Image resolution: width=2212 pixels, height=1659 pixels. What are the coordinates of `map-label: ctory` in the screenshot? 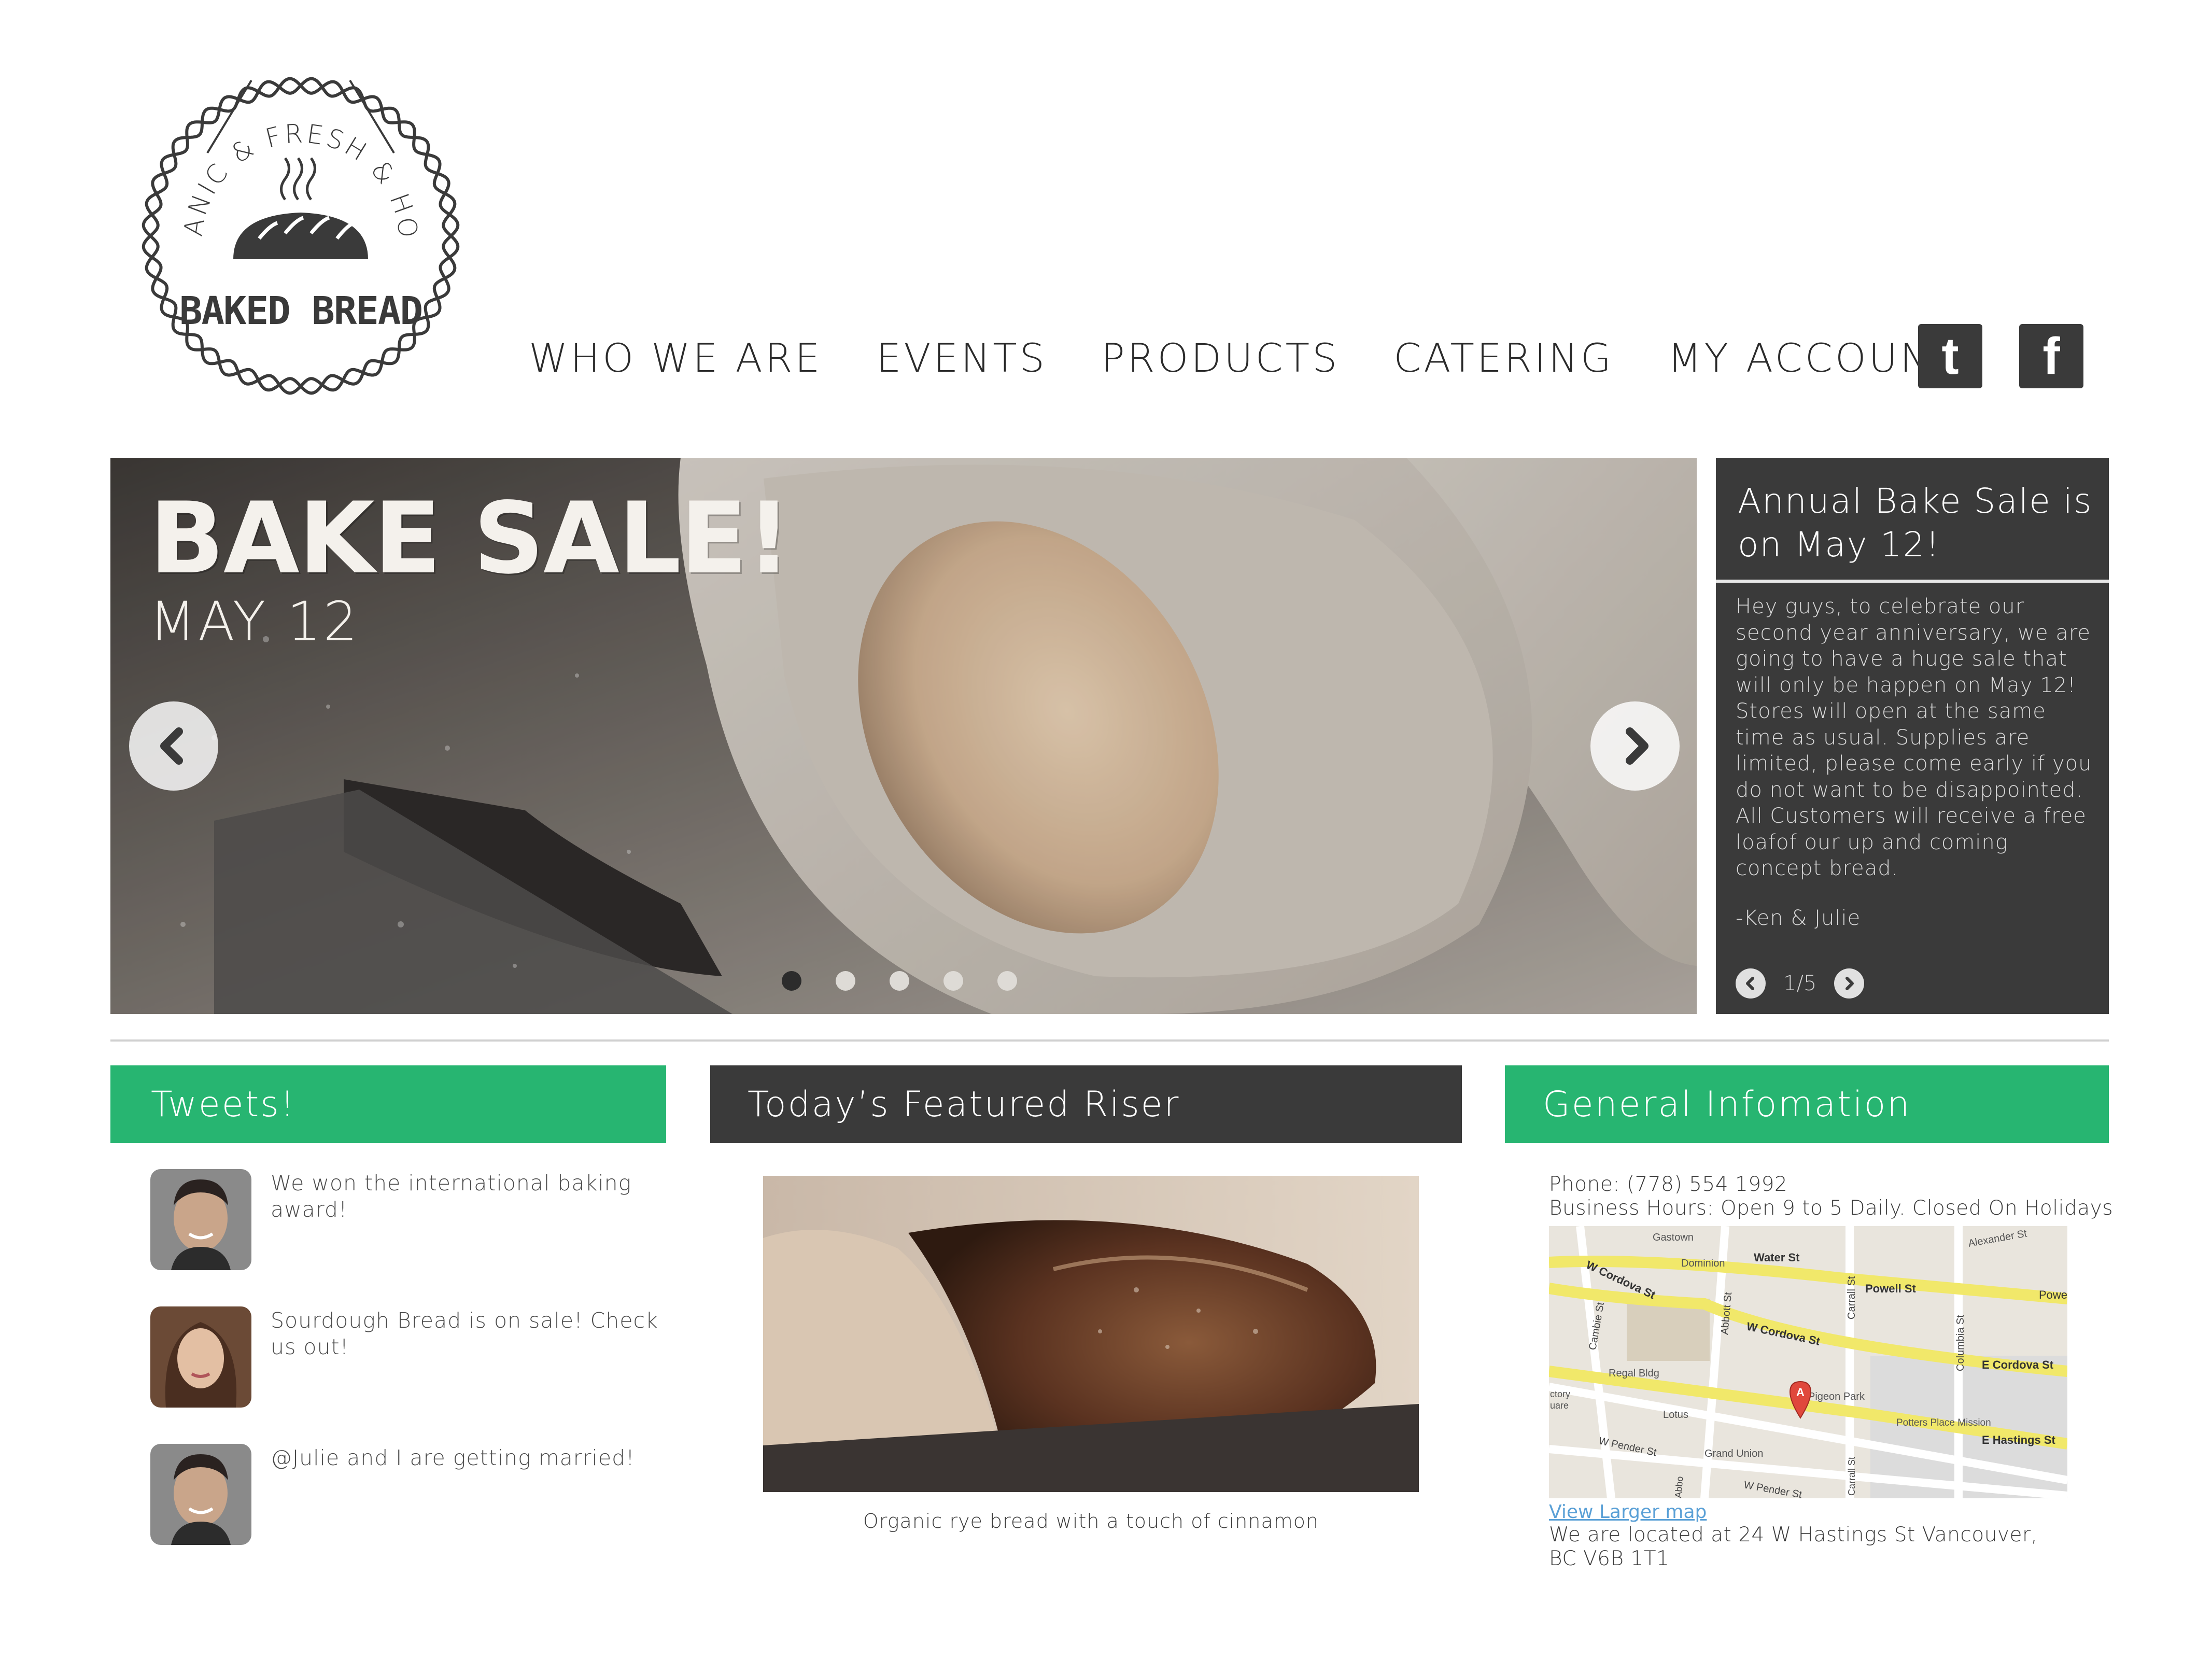 It's located at (1560, 1394).